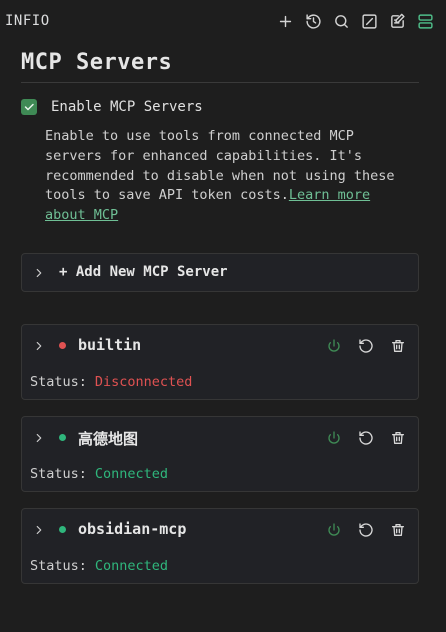  Describe the element at coordinates (143, 272) in the screenshot. I see `add-server-label: + Add New MCP Server` at that location.